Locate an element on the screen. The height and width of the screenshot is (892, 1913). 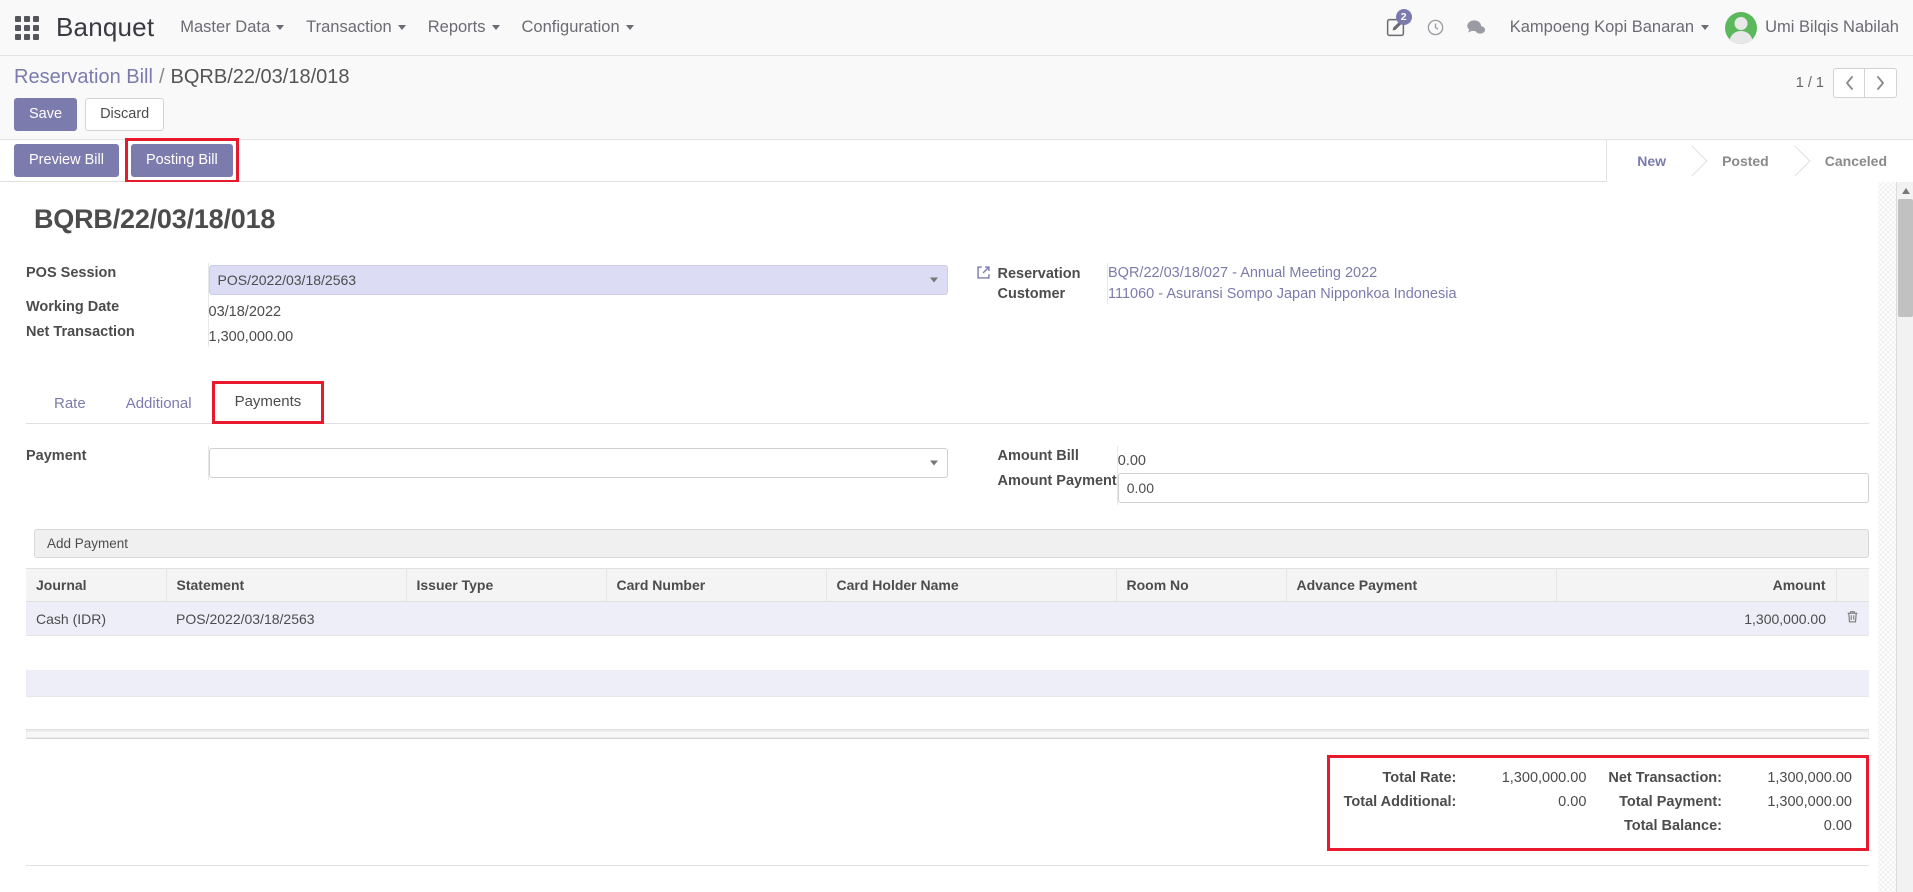
status-step-new: New is located at coordinates (1650, 160).